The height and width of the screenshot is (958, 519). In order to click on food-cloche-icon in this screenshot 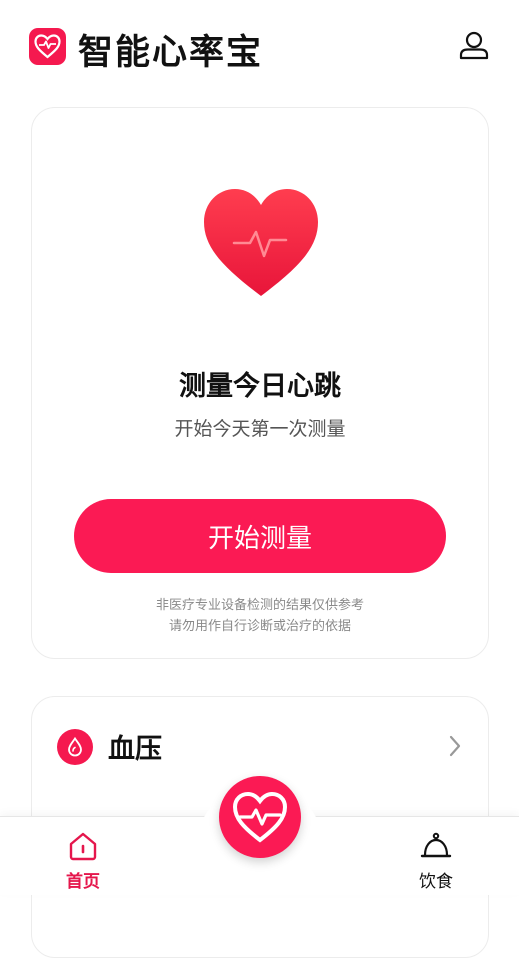, I will do `click(436, 845)`.